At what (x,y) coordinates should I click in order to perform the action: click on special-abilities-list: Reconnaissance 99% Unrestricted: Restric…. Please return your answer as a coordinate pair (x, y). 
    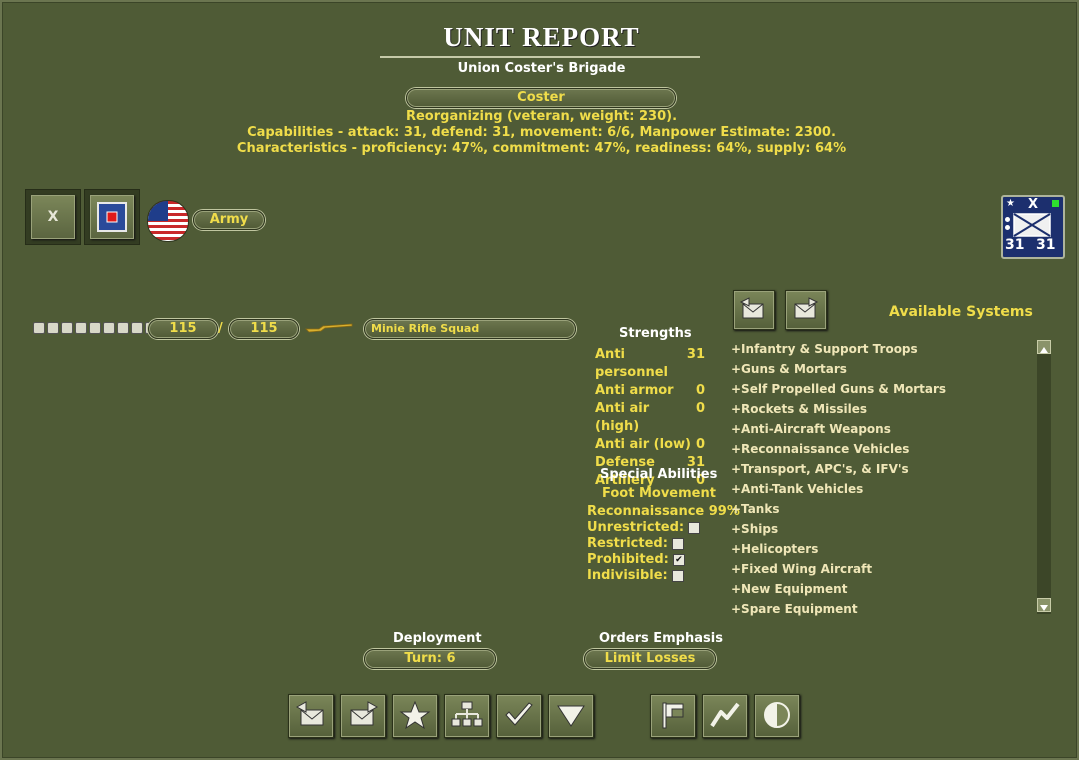
    Looking at the image, I should click on (663, 544).